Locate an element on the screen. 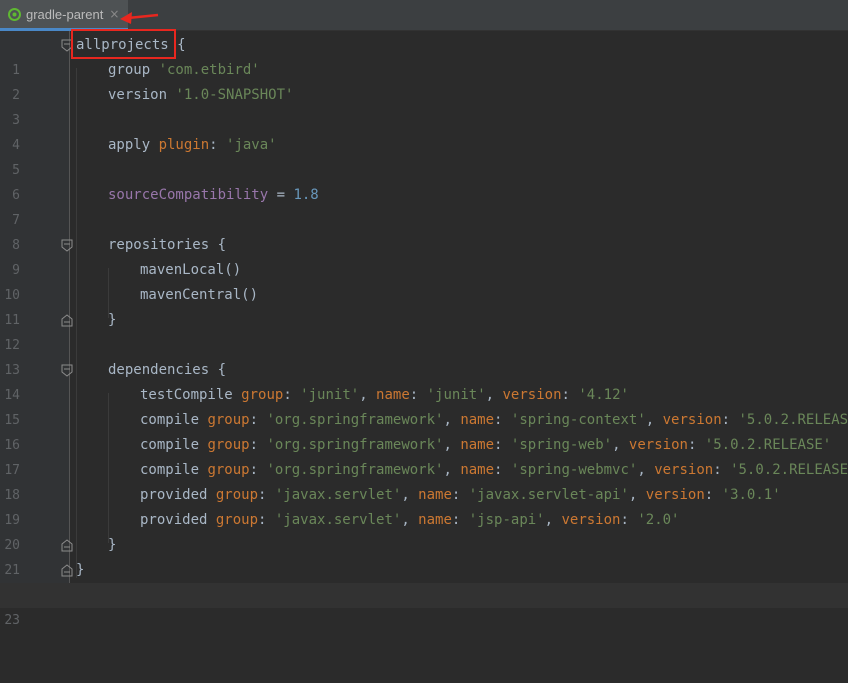 This screenshot has height=683, width=848. tab-label: gradle-parent is located at coordinates (65, 14).